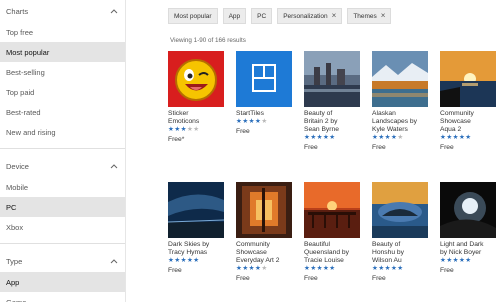 The height and width of the screenshot is (302, 500). Describe the element at coordinates (258, 260) in the screenshot. I see `app-title-line: Everyday Art 2` at that location.